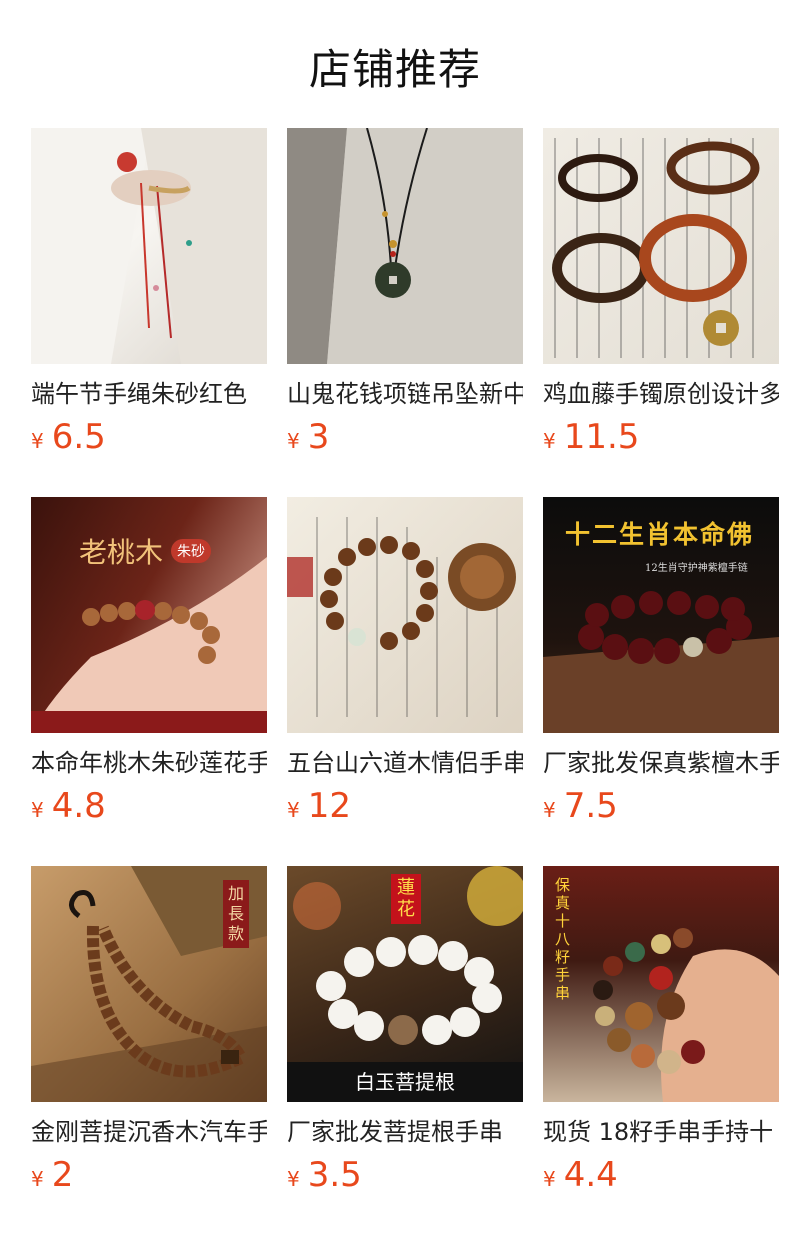 This screenshot has width=790, height=1235. I want to click on product-title: 五台山六道木情侣手串, so click(405, 763).